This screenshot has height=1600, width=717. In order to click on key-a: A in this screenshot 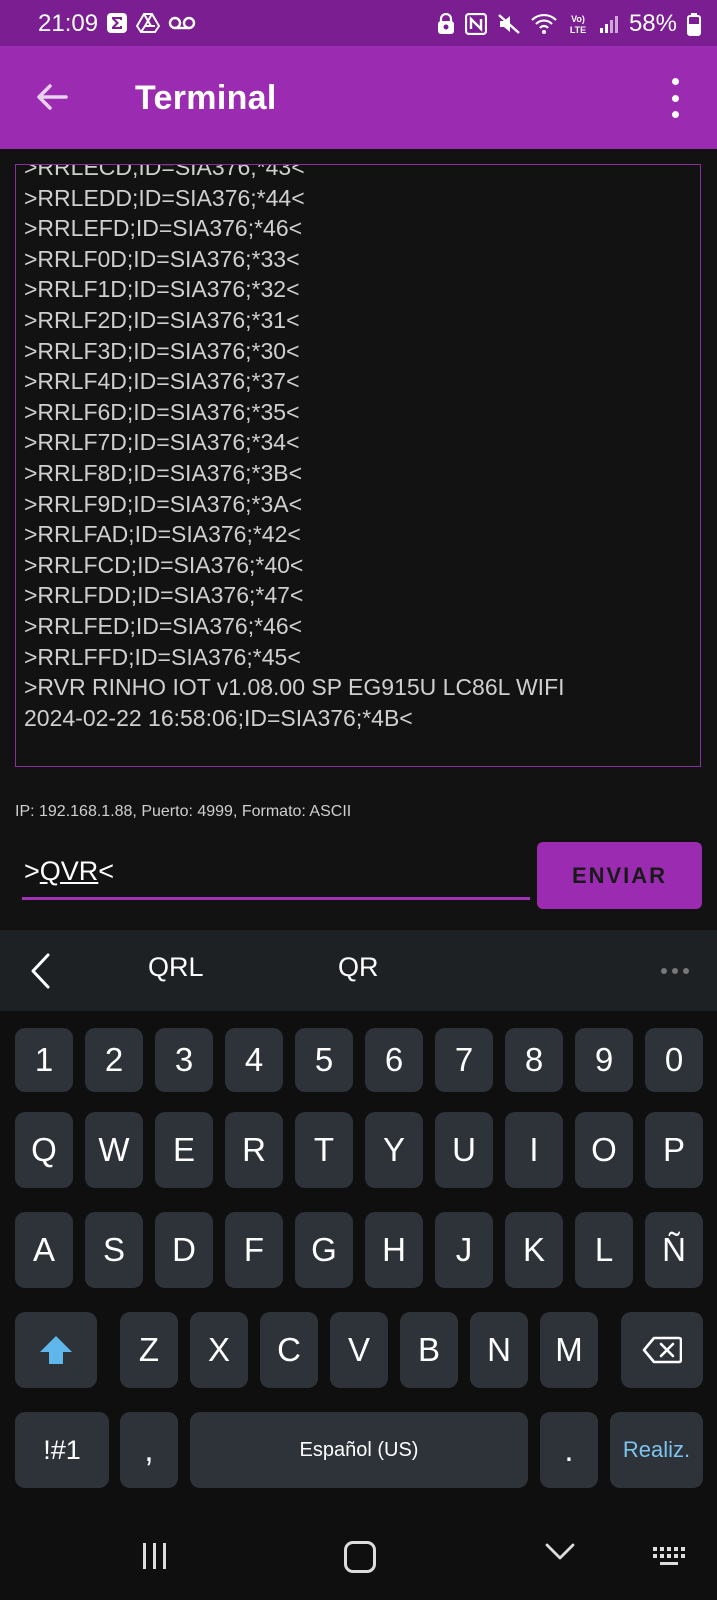, I will do `click(44, 1250)`.